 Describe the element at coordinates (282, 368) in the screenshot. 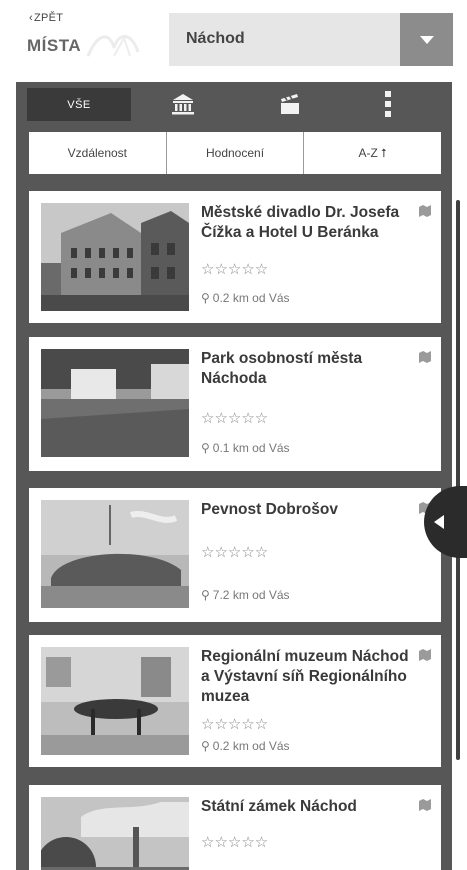

I see `place-name: Park osobností města Náchoda` at that location.